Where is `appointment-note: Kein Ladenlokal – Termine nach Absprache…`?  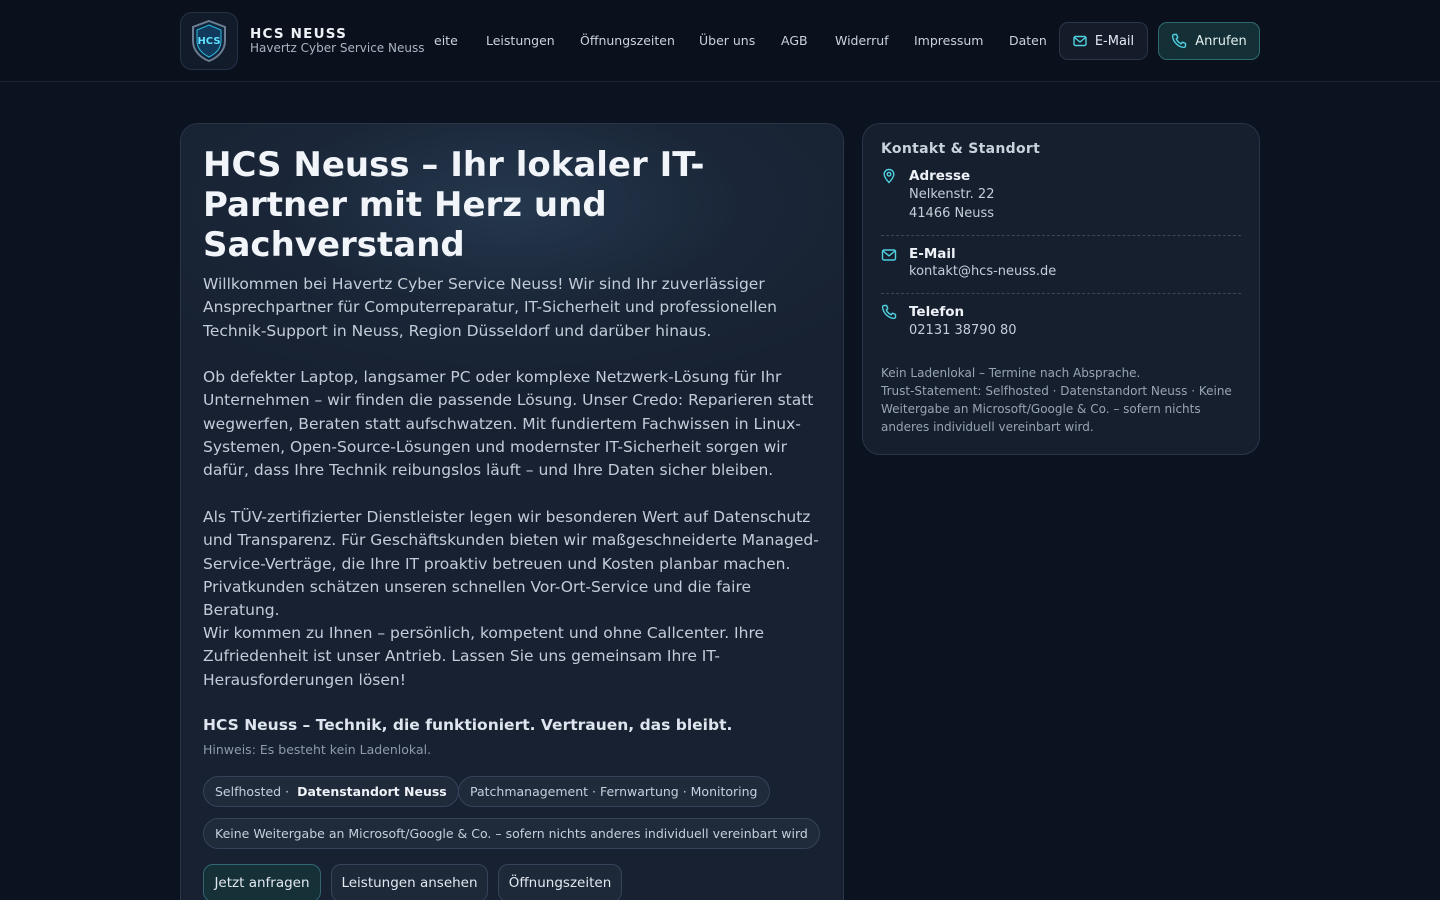
appointment-note: Kein Ladenlokal – Termine nach Absprache… is located at coordinates (1011, 373).